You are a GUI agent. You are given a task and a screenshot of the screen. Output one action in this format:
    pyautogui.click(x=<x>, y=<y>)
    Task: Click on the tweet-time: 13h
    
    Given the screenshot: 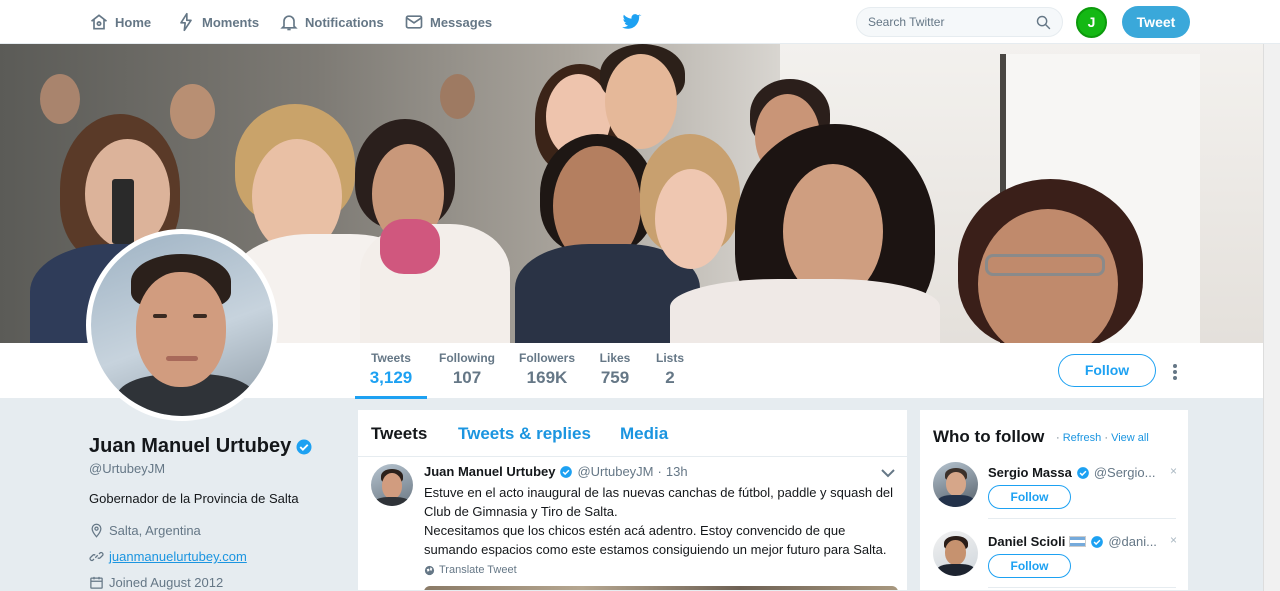 What is the action you would take?
    pyautogui.click(x=677, y=471)
    